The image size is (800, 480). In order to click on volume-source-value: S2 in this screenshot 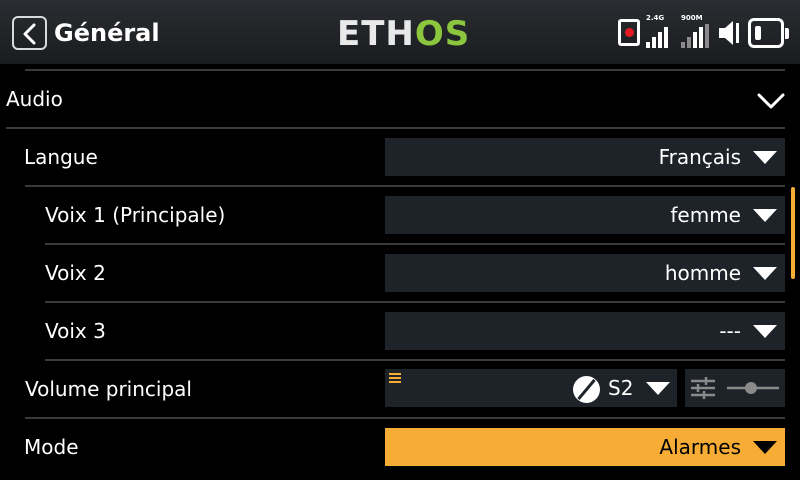, I will do `click(621, 388)`.